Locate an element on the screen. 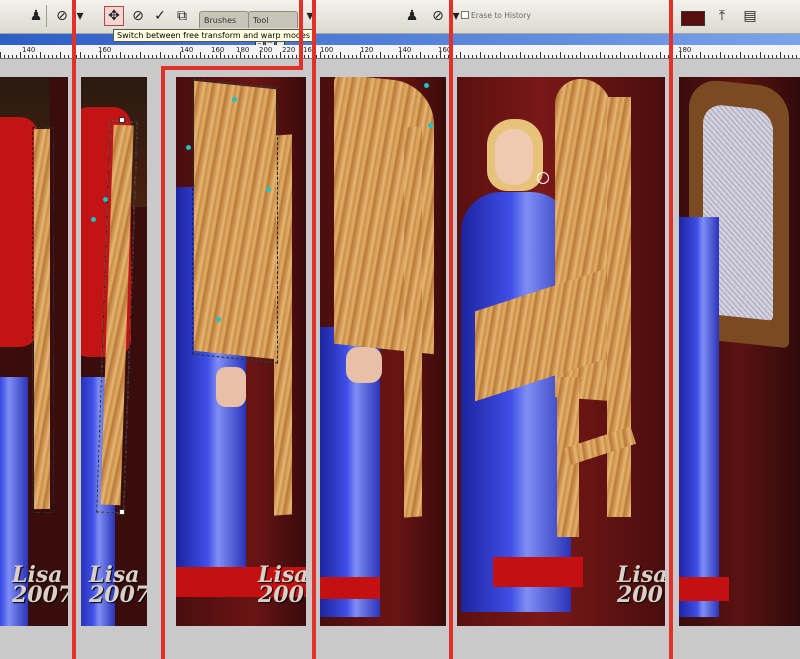  tab-brushes: Brushes is located at coordinates (224, 19).